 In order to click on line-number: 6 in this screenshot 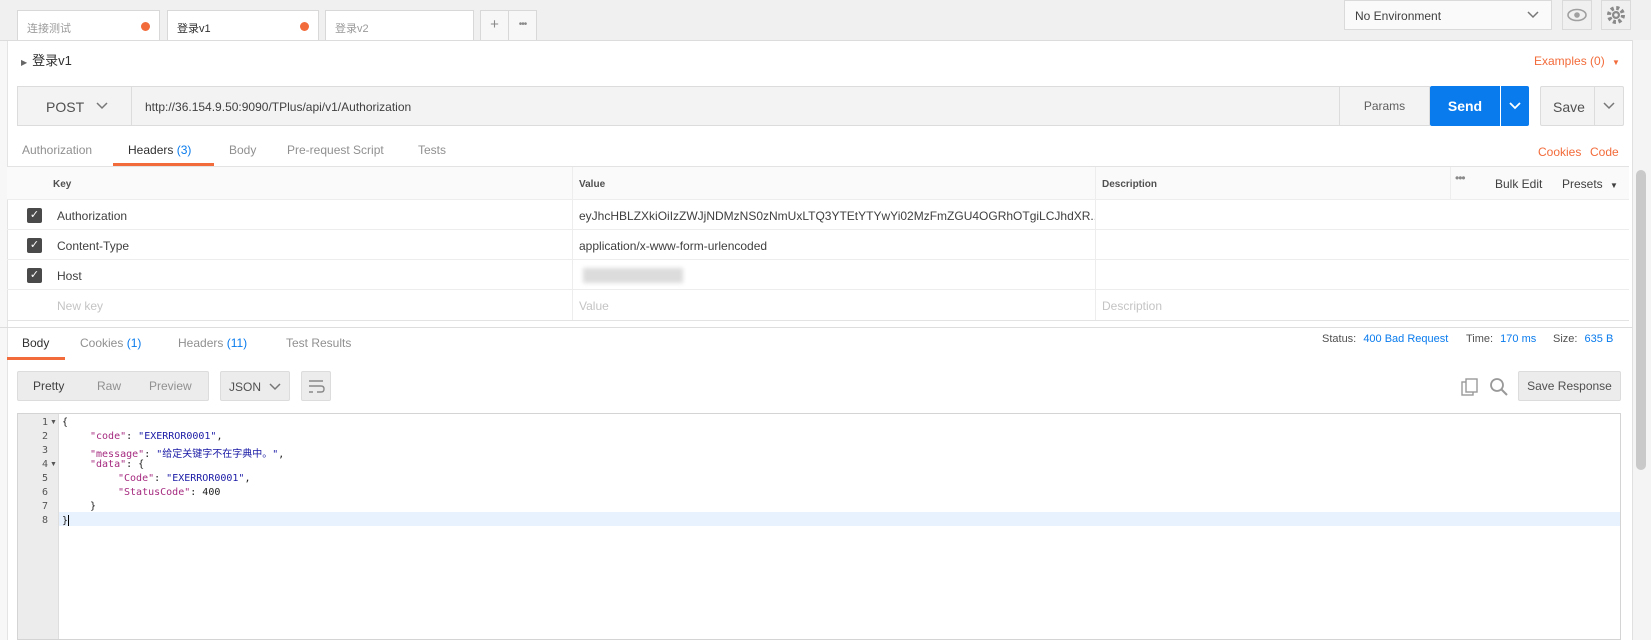, I will do `click(44, 492)`.